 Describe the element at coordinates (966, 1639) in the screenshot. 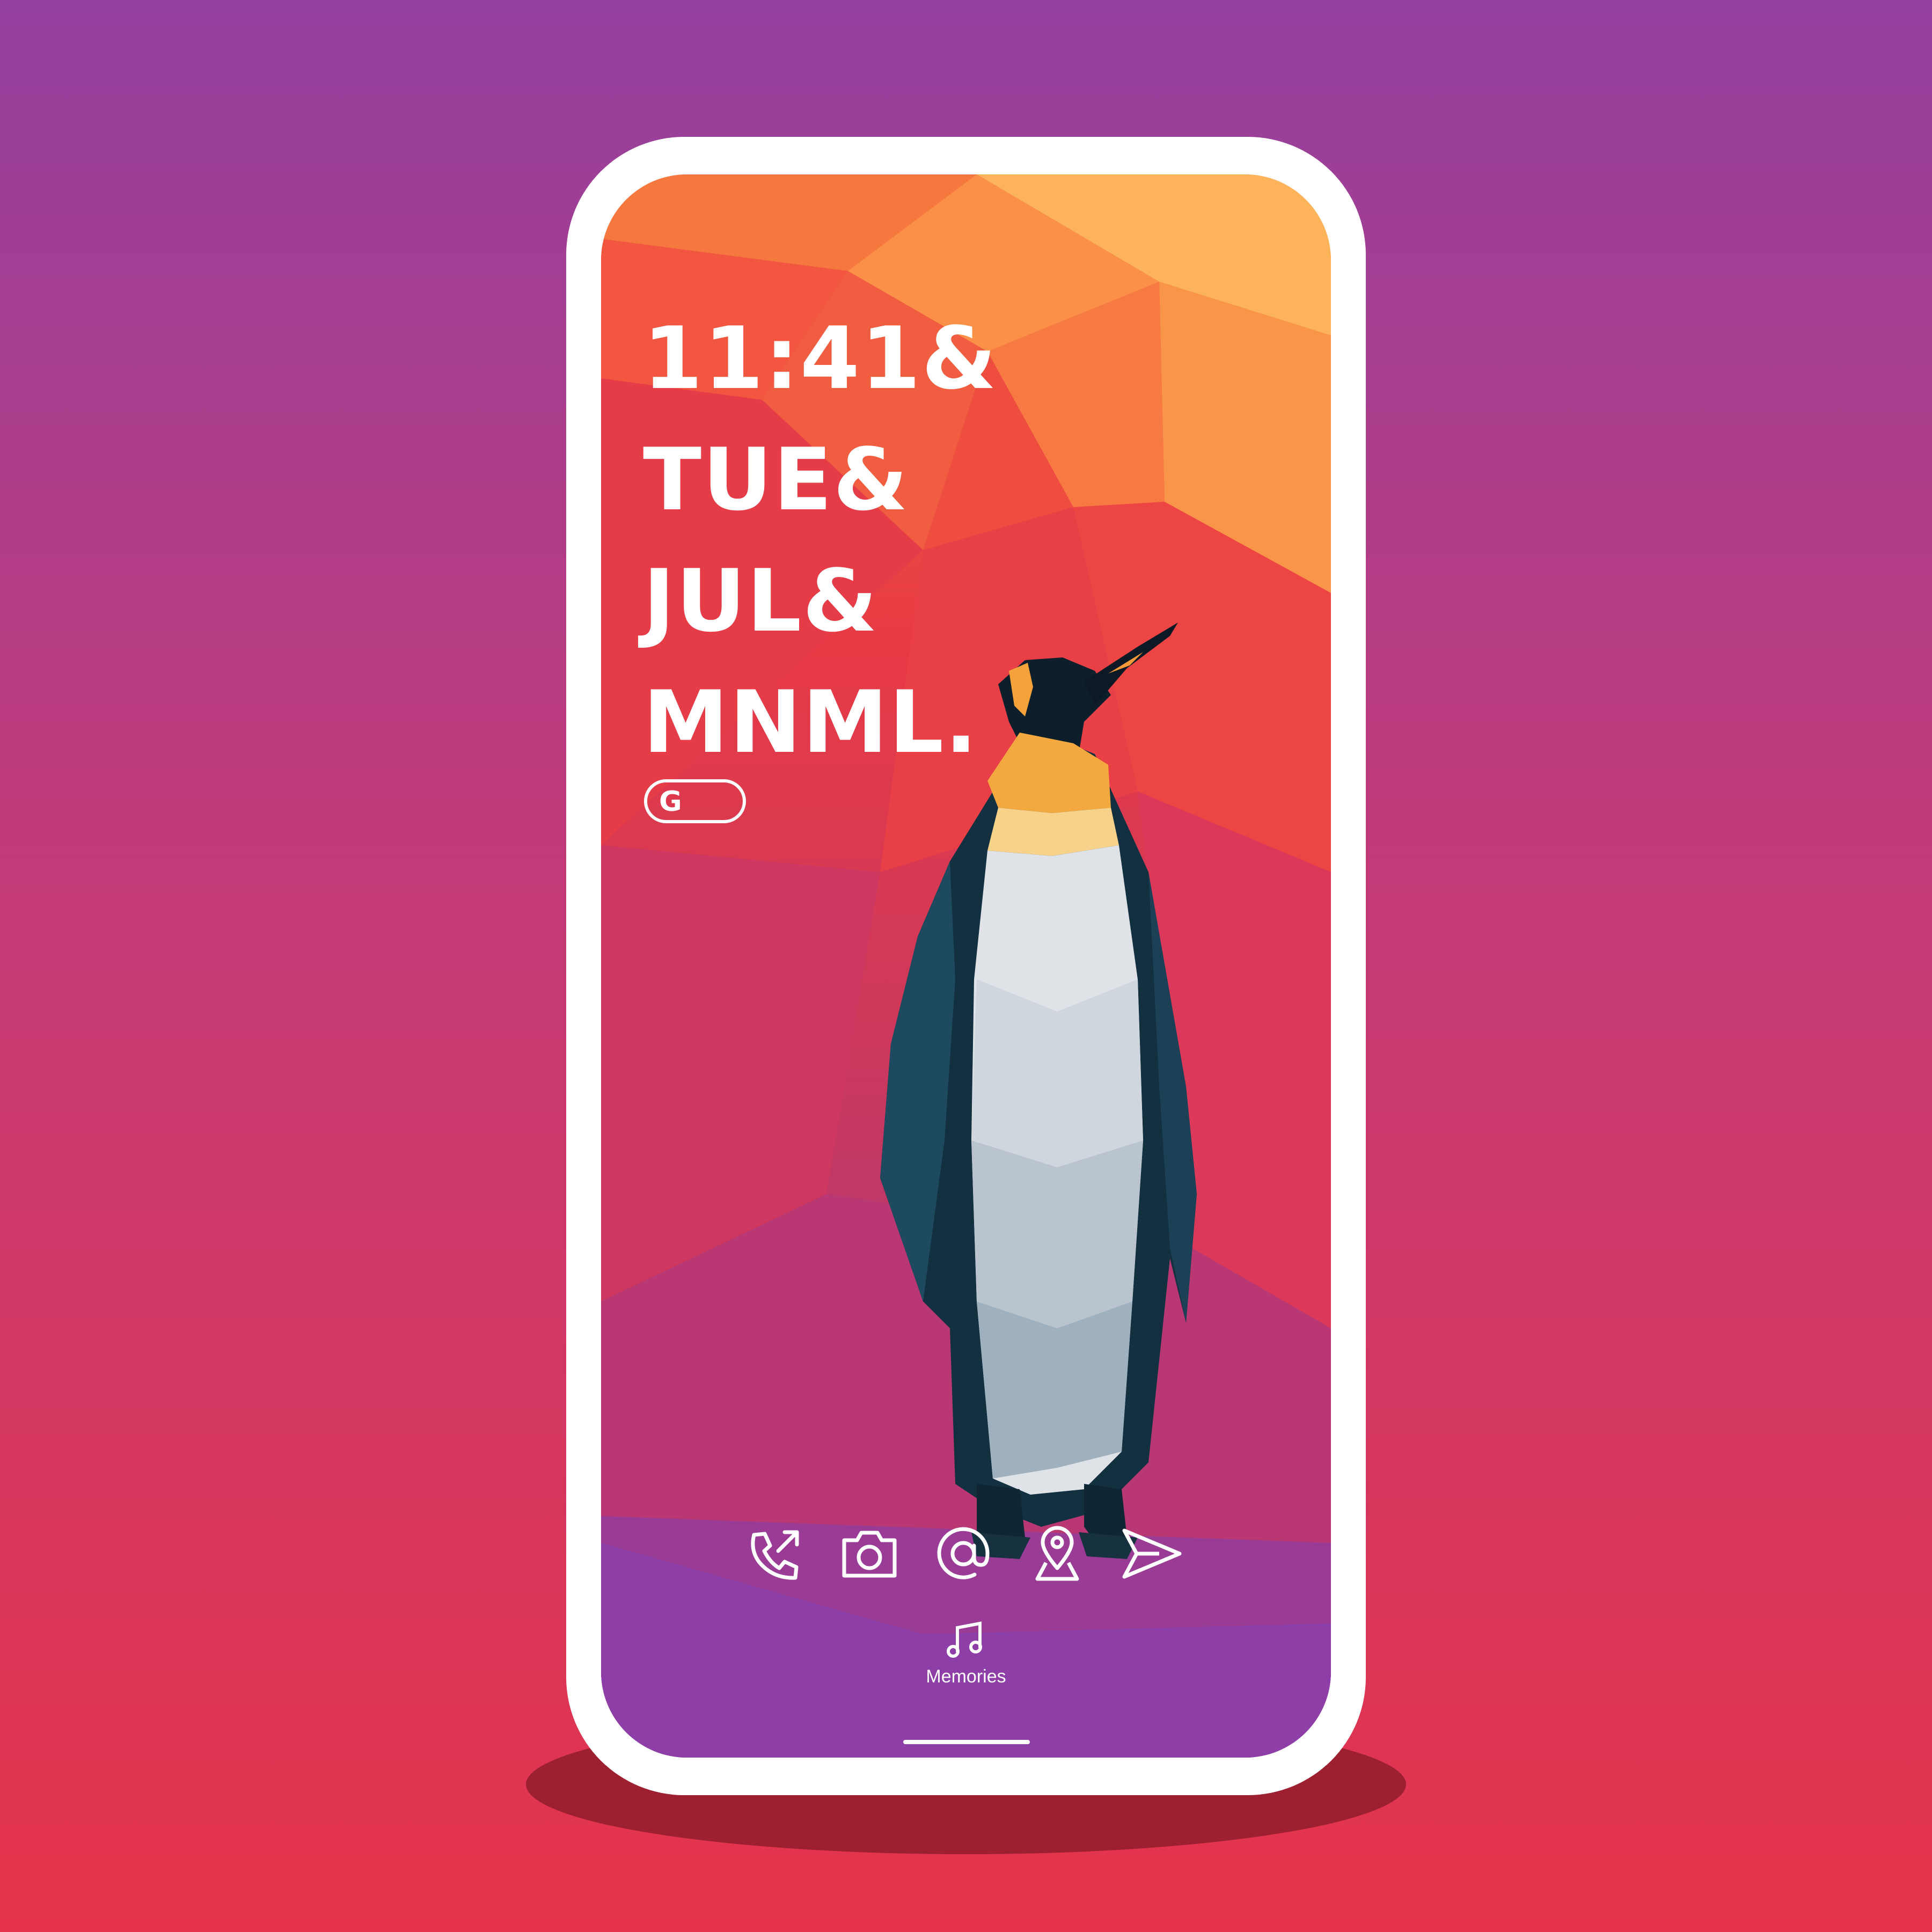

I see `music-note-icon` at that location.